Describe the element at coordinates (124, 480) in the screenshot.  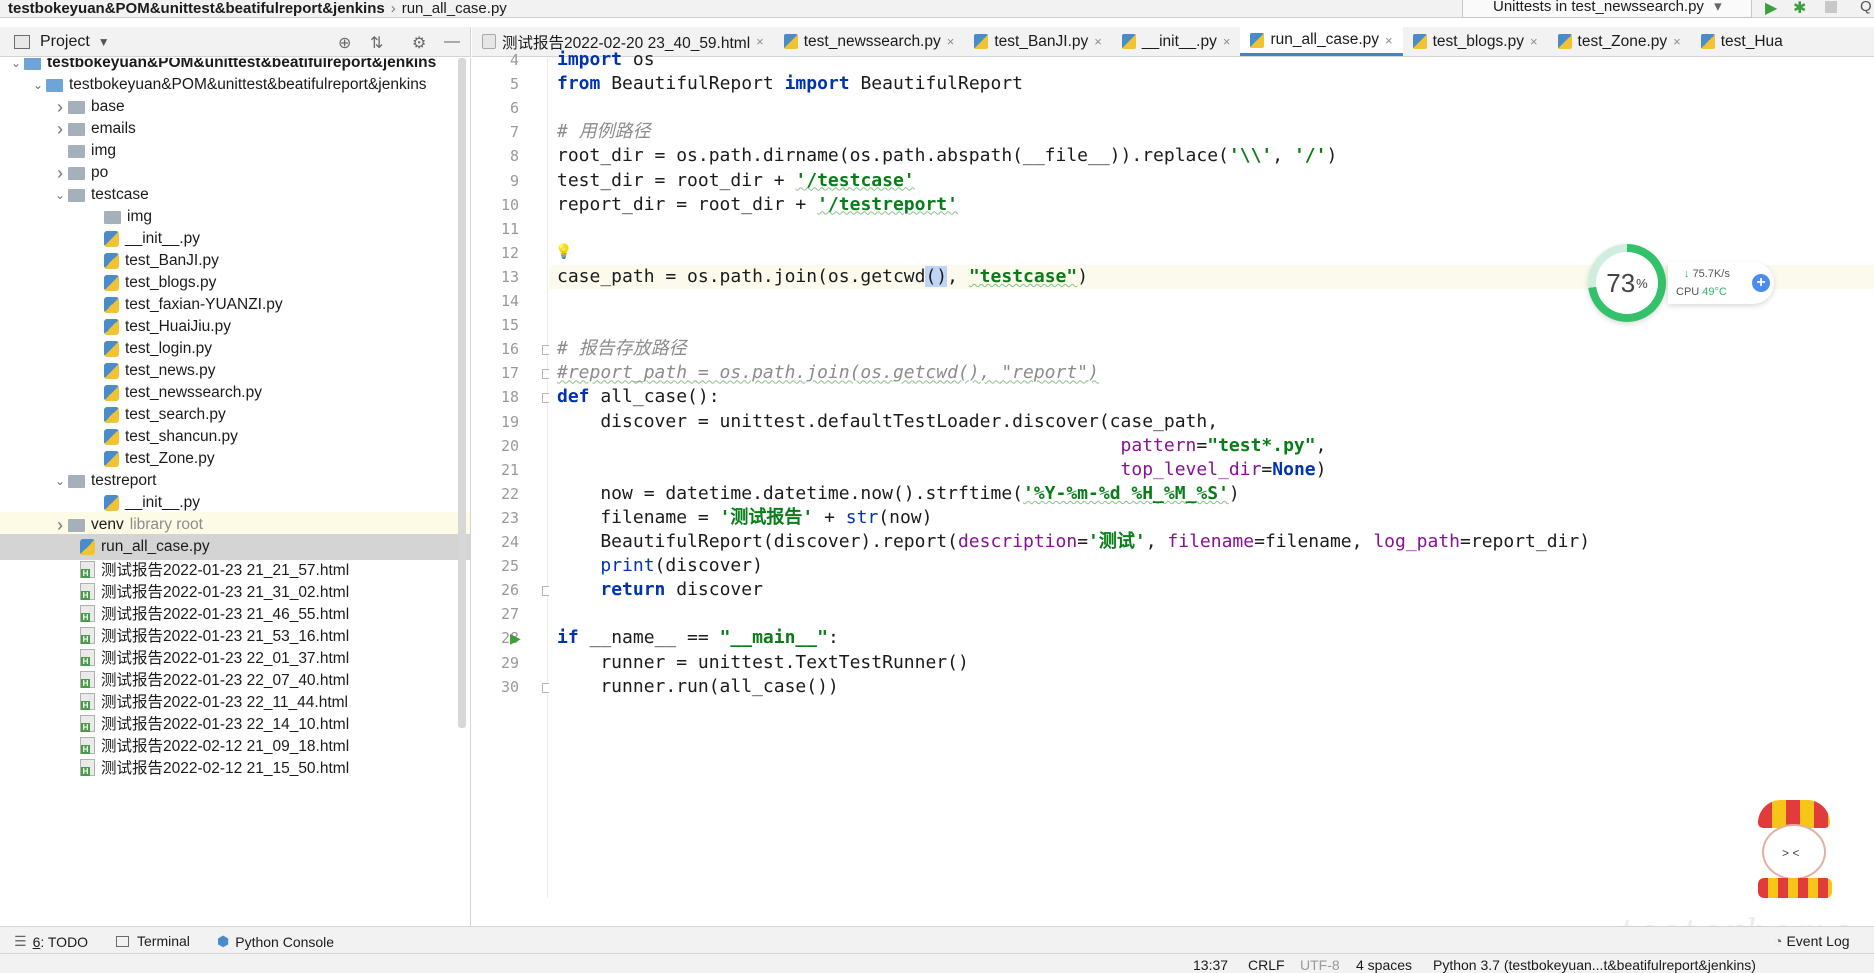
I see `tree-item-label: testreport` at that location.